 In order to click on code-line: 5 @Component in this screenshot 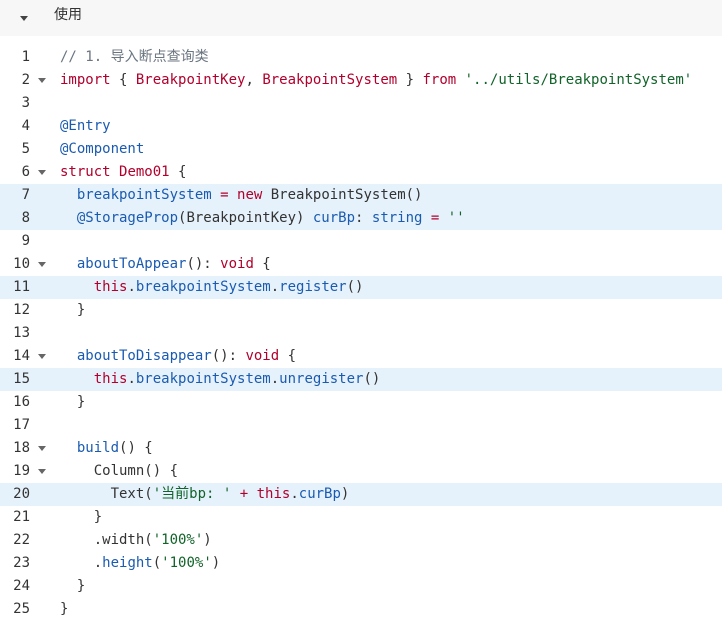, I will do `click(361, 149)`.